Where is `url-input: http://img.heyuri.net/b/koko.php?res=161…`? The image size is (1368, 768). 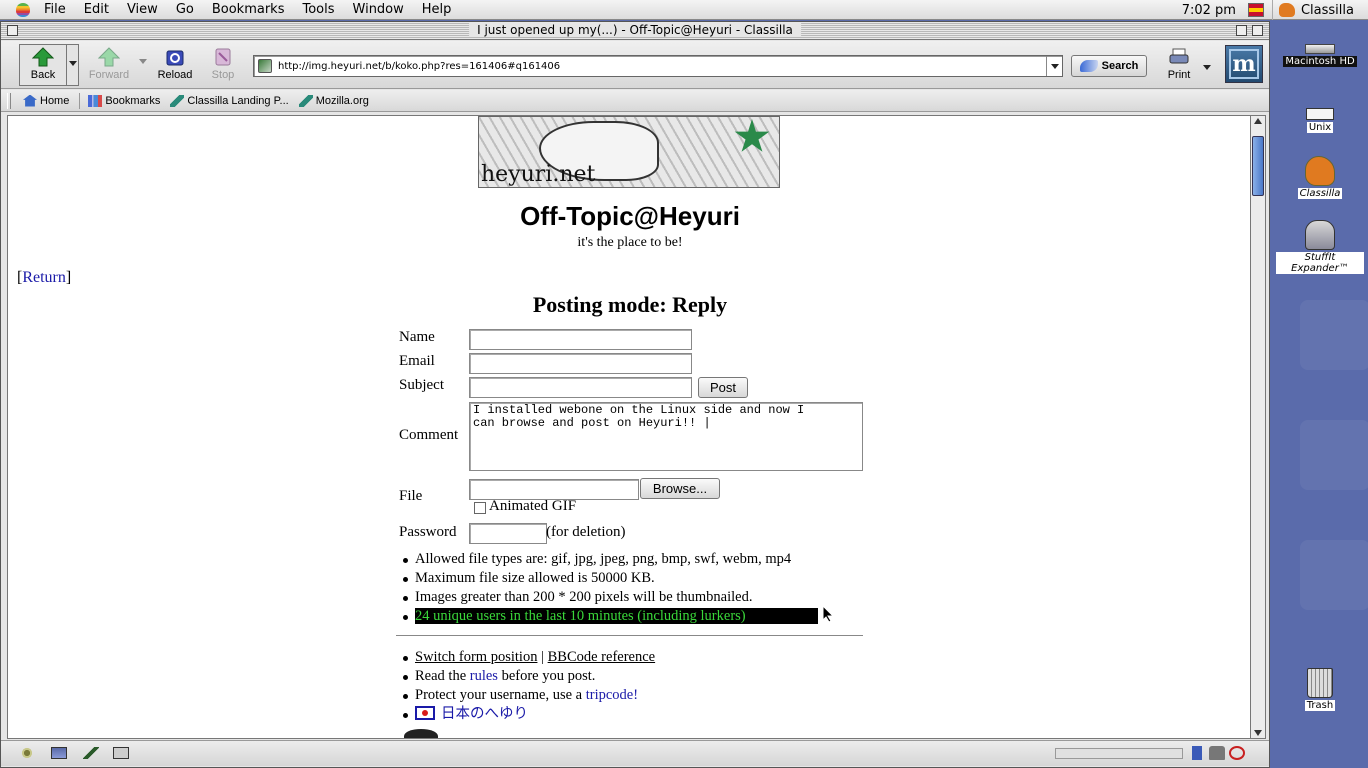 url-input: http://img.heyuri.net/b/koko.php?res=161… is located at coordinates (662, 66).